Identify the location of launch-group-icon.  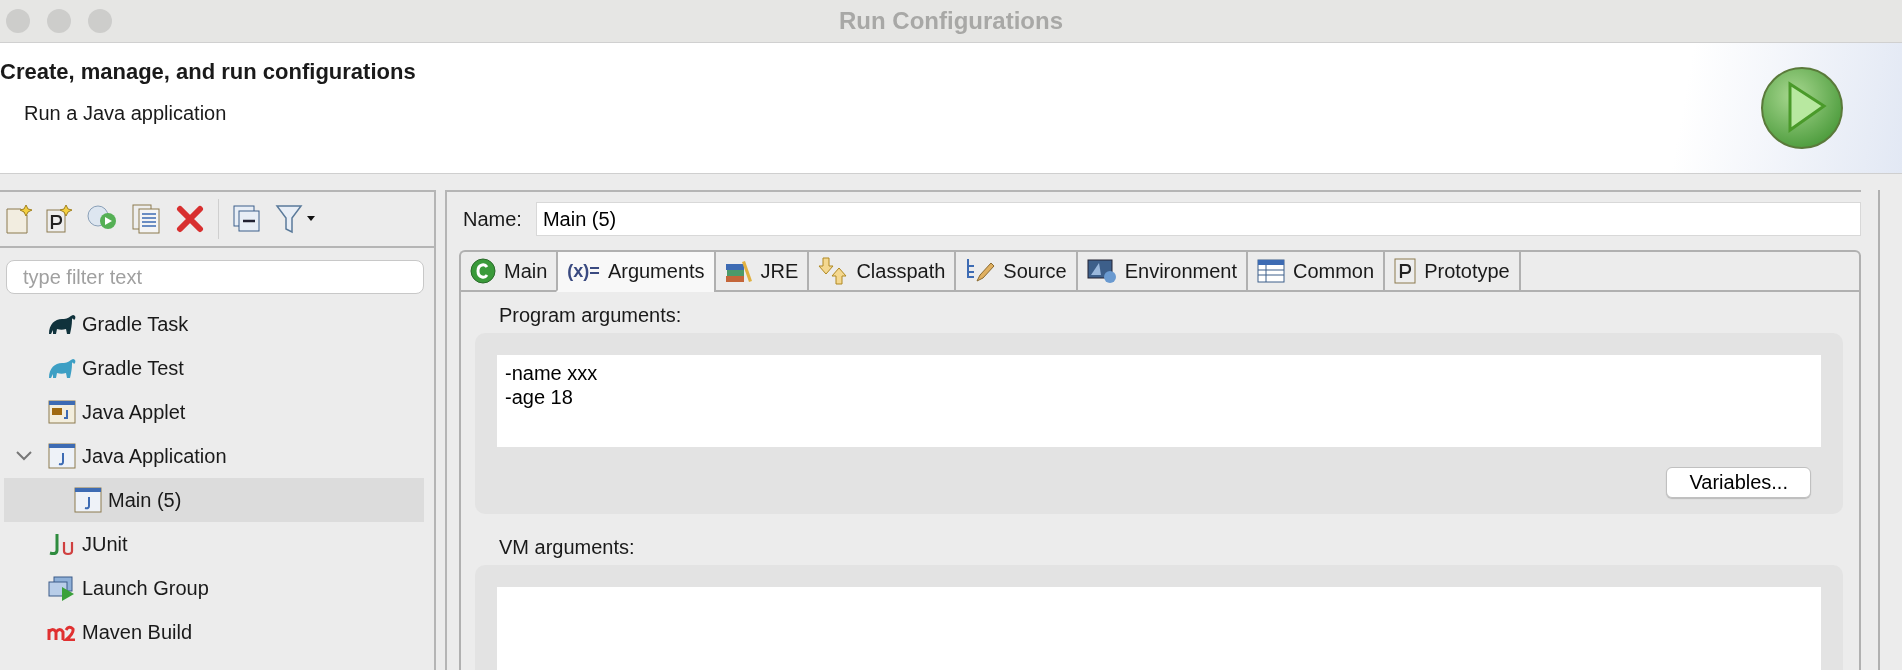
(62, 588).